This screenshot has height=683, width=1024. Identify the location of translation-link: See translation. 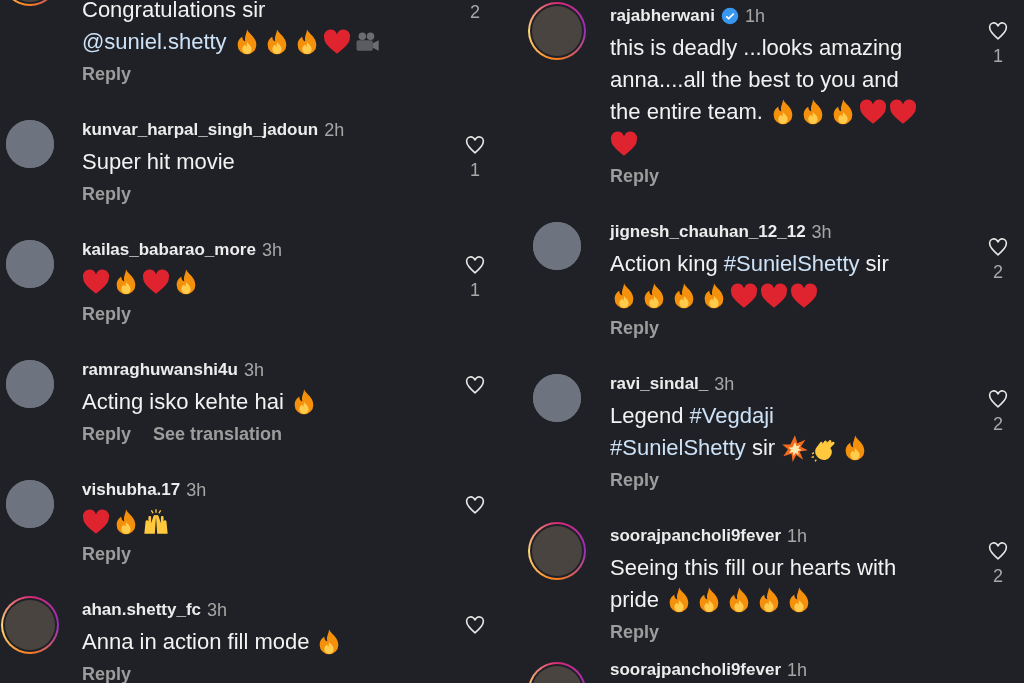
(218, 434).